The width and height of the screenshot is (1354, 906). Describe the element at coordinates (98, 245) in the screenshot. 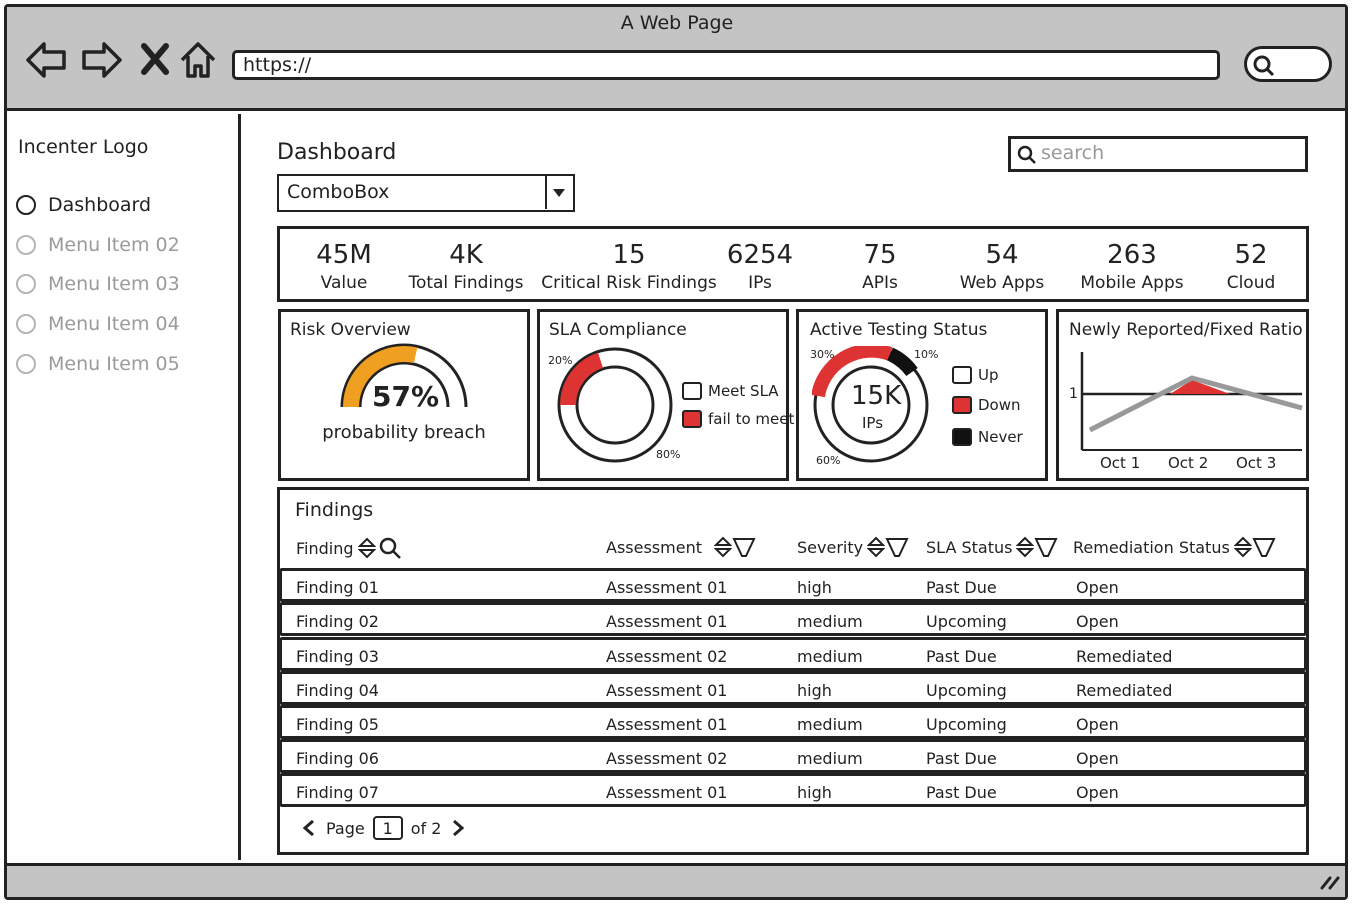

I see `sidebar-item-menu-02: Menu Item 02` at that location.